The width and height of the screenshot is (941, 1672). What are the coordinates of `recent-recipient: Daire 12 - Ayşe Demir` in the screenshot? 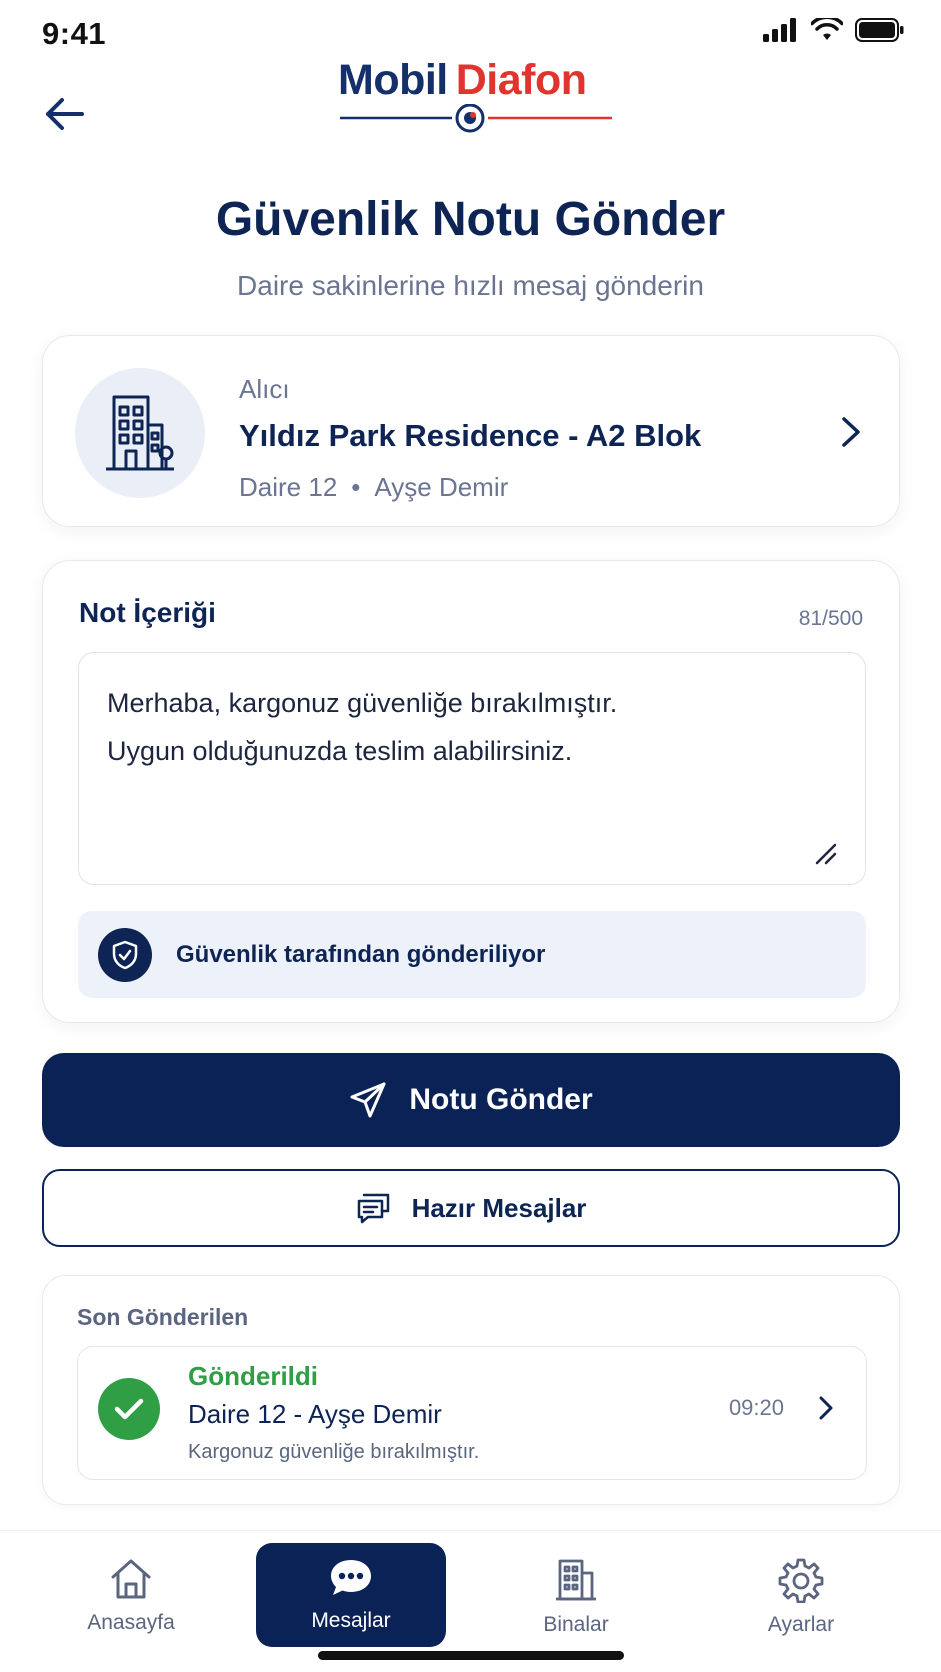 It's located at (315, 1414).